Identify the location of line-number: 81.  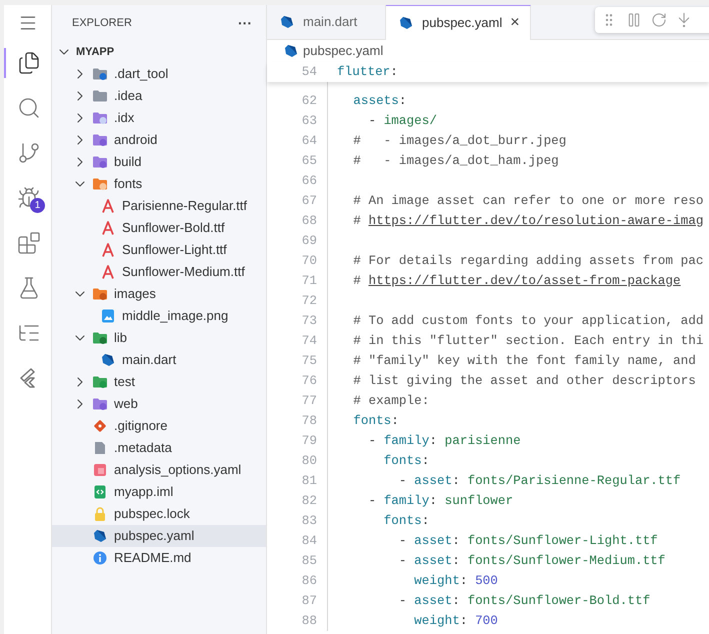
(309, 481).